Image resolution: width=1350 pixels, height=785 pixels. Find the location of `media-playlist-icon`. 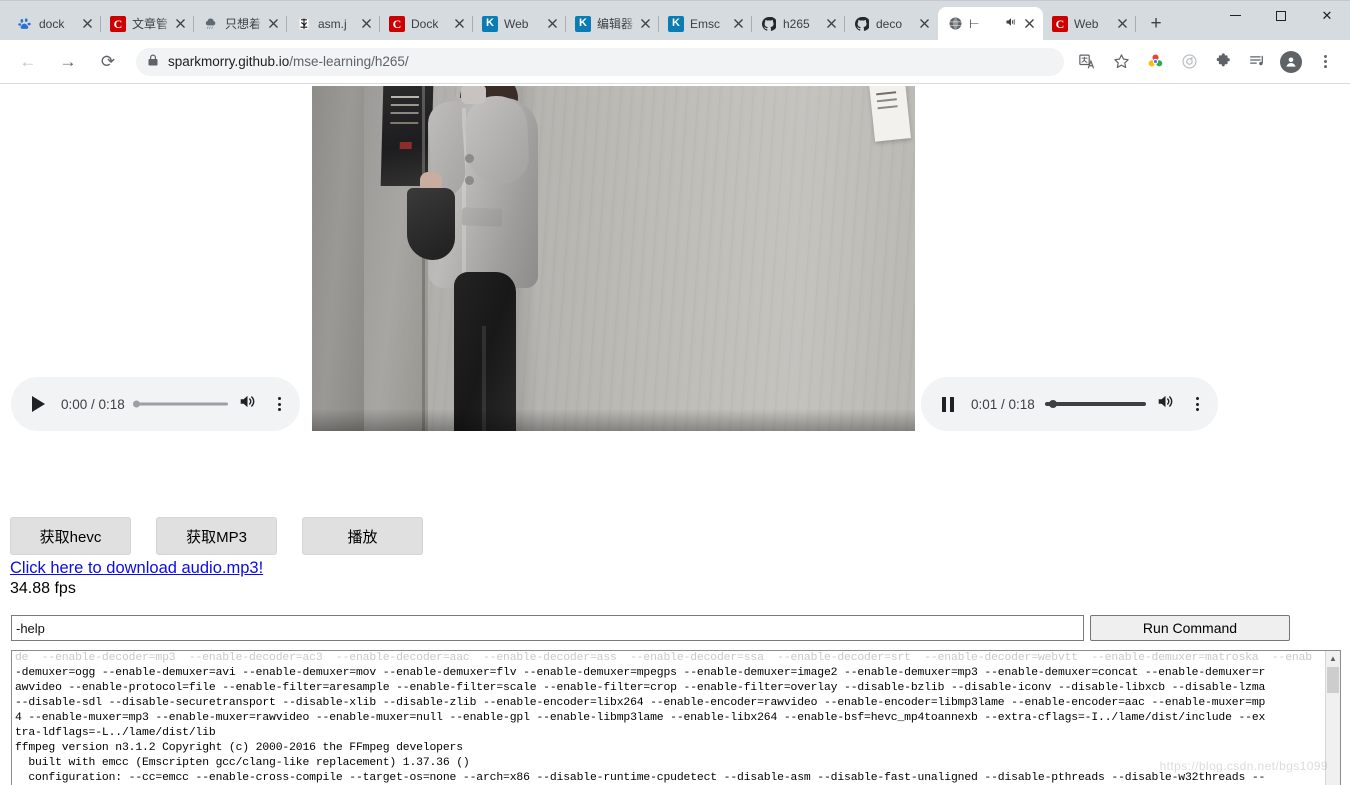

media-playlist-icon is located at coordinates (1257, 62).